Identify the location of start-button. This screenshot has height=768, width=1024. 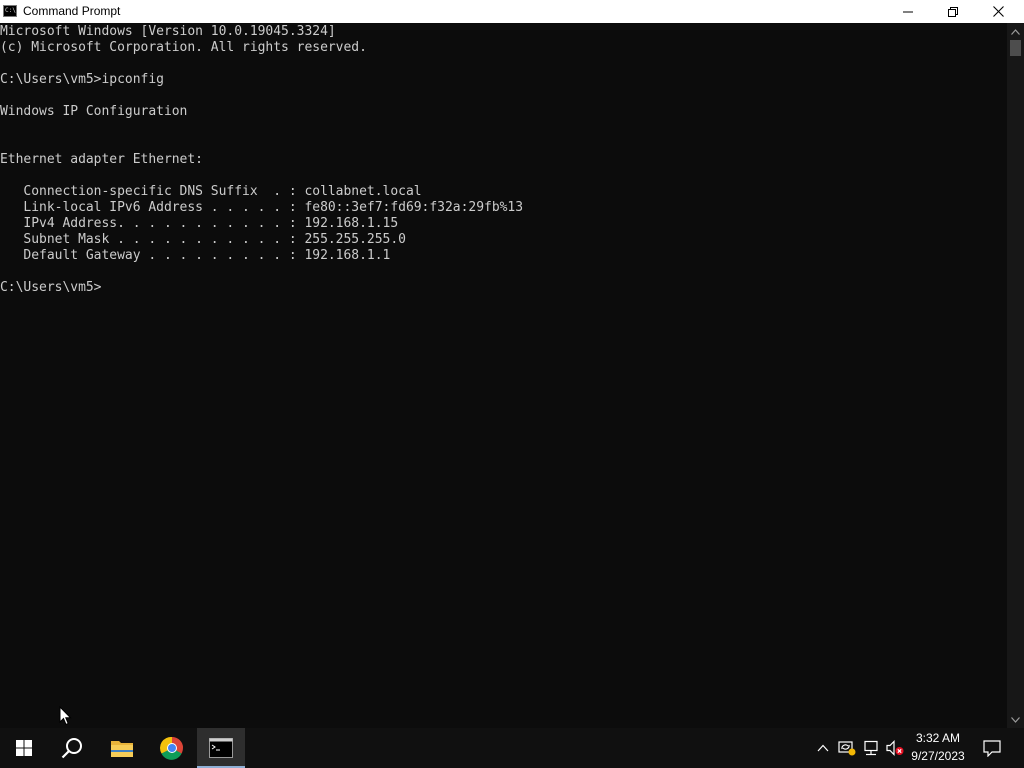
(24, 748).